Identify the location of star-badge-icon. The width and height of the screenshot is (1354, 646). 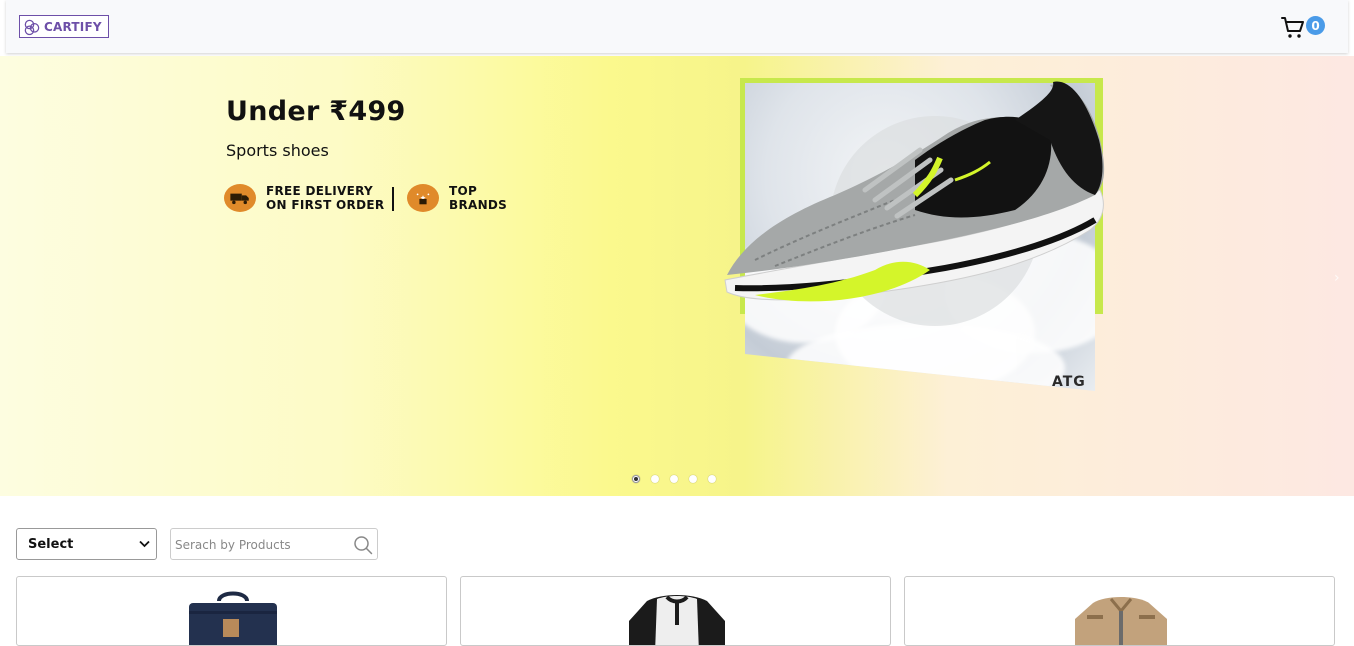
(423, 198).